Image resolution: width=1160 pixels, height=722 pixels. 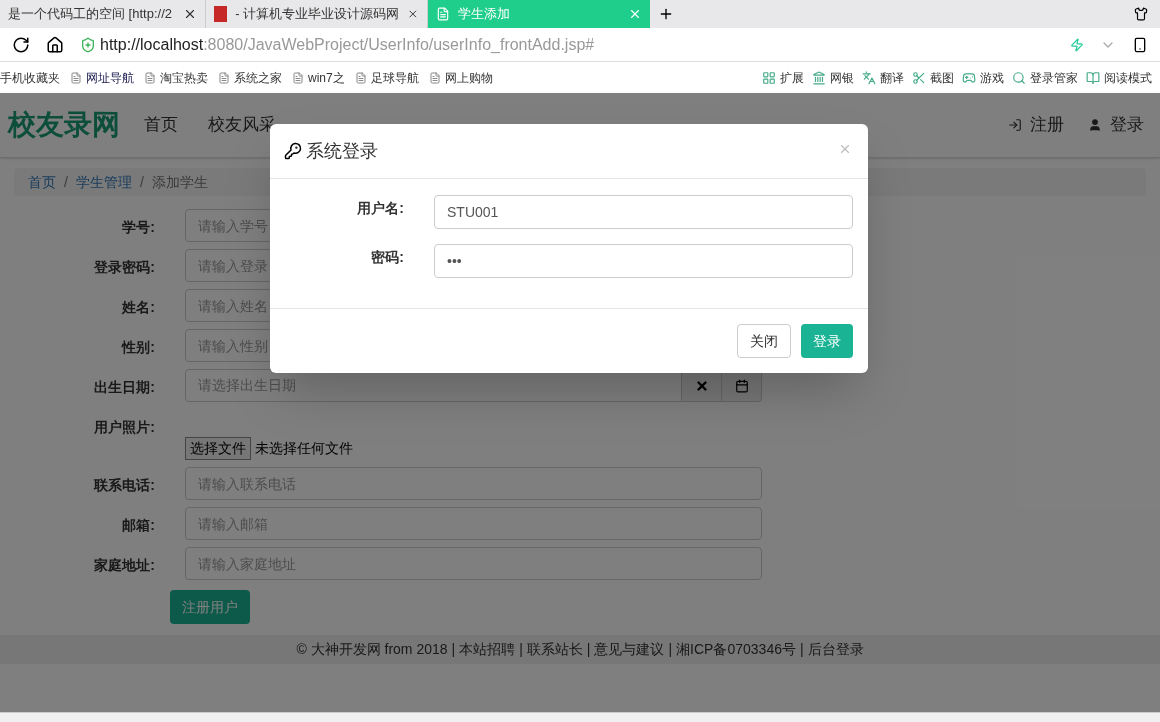 I want to click on login-link: 登录, so click(x=1116, y=125).